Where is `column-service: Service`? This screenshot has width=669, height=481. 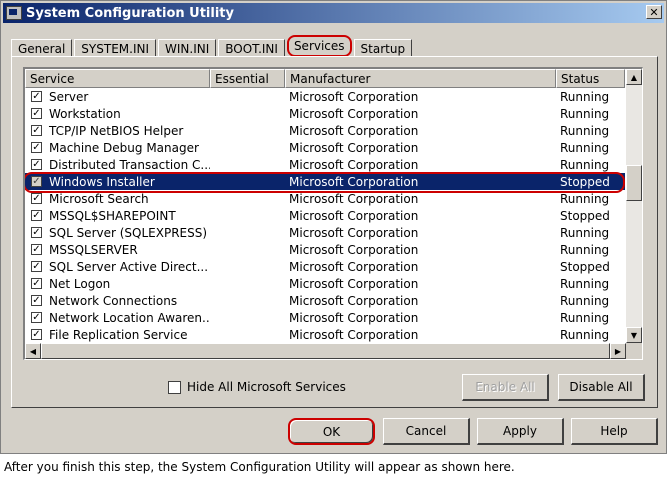 column-service: Service is located at coordinates (117, 78).